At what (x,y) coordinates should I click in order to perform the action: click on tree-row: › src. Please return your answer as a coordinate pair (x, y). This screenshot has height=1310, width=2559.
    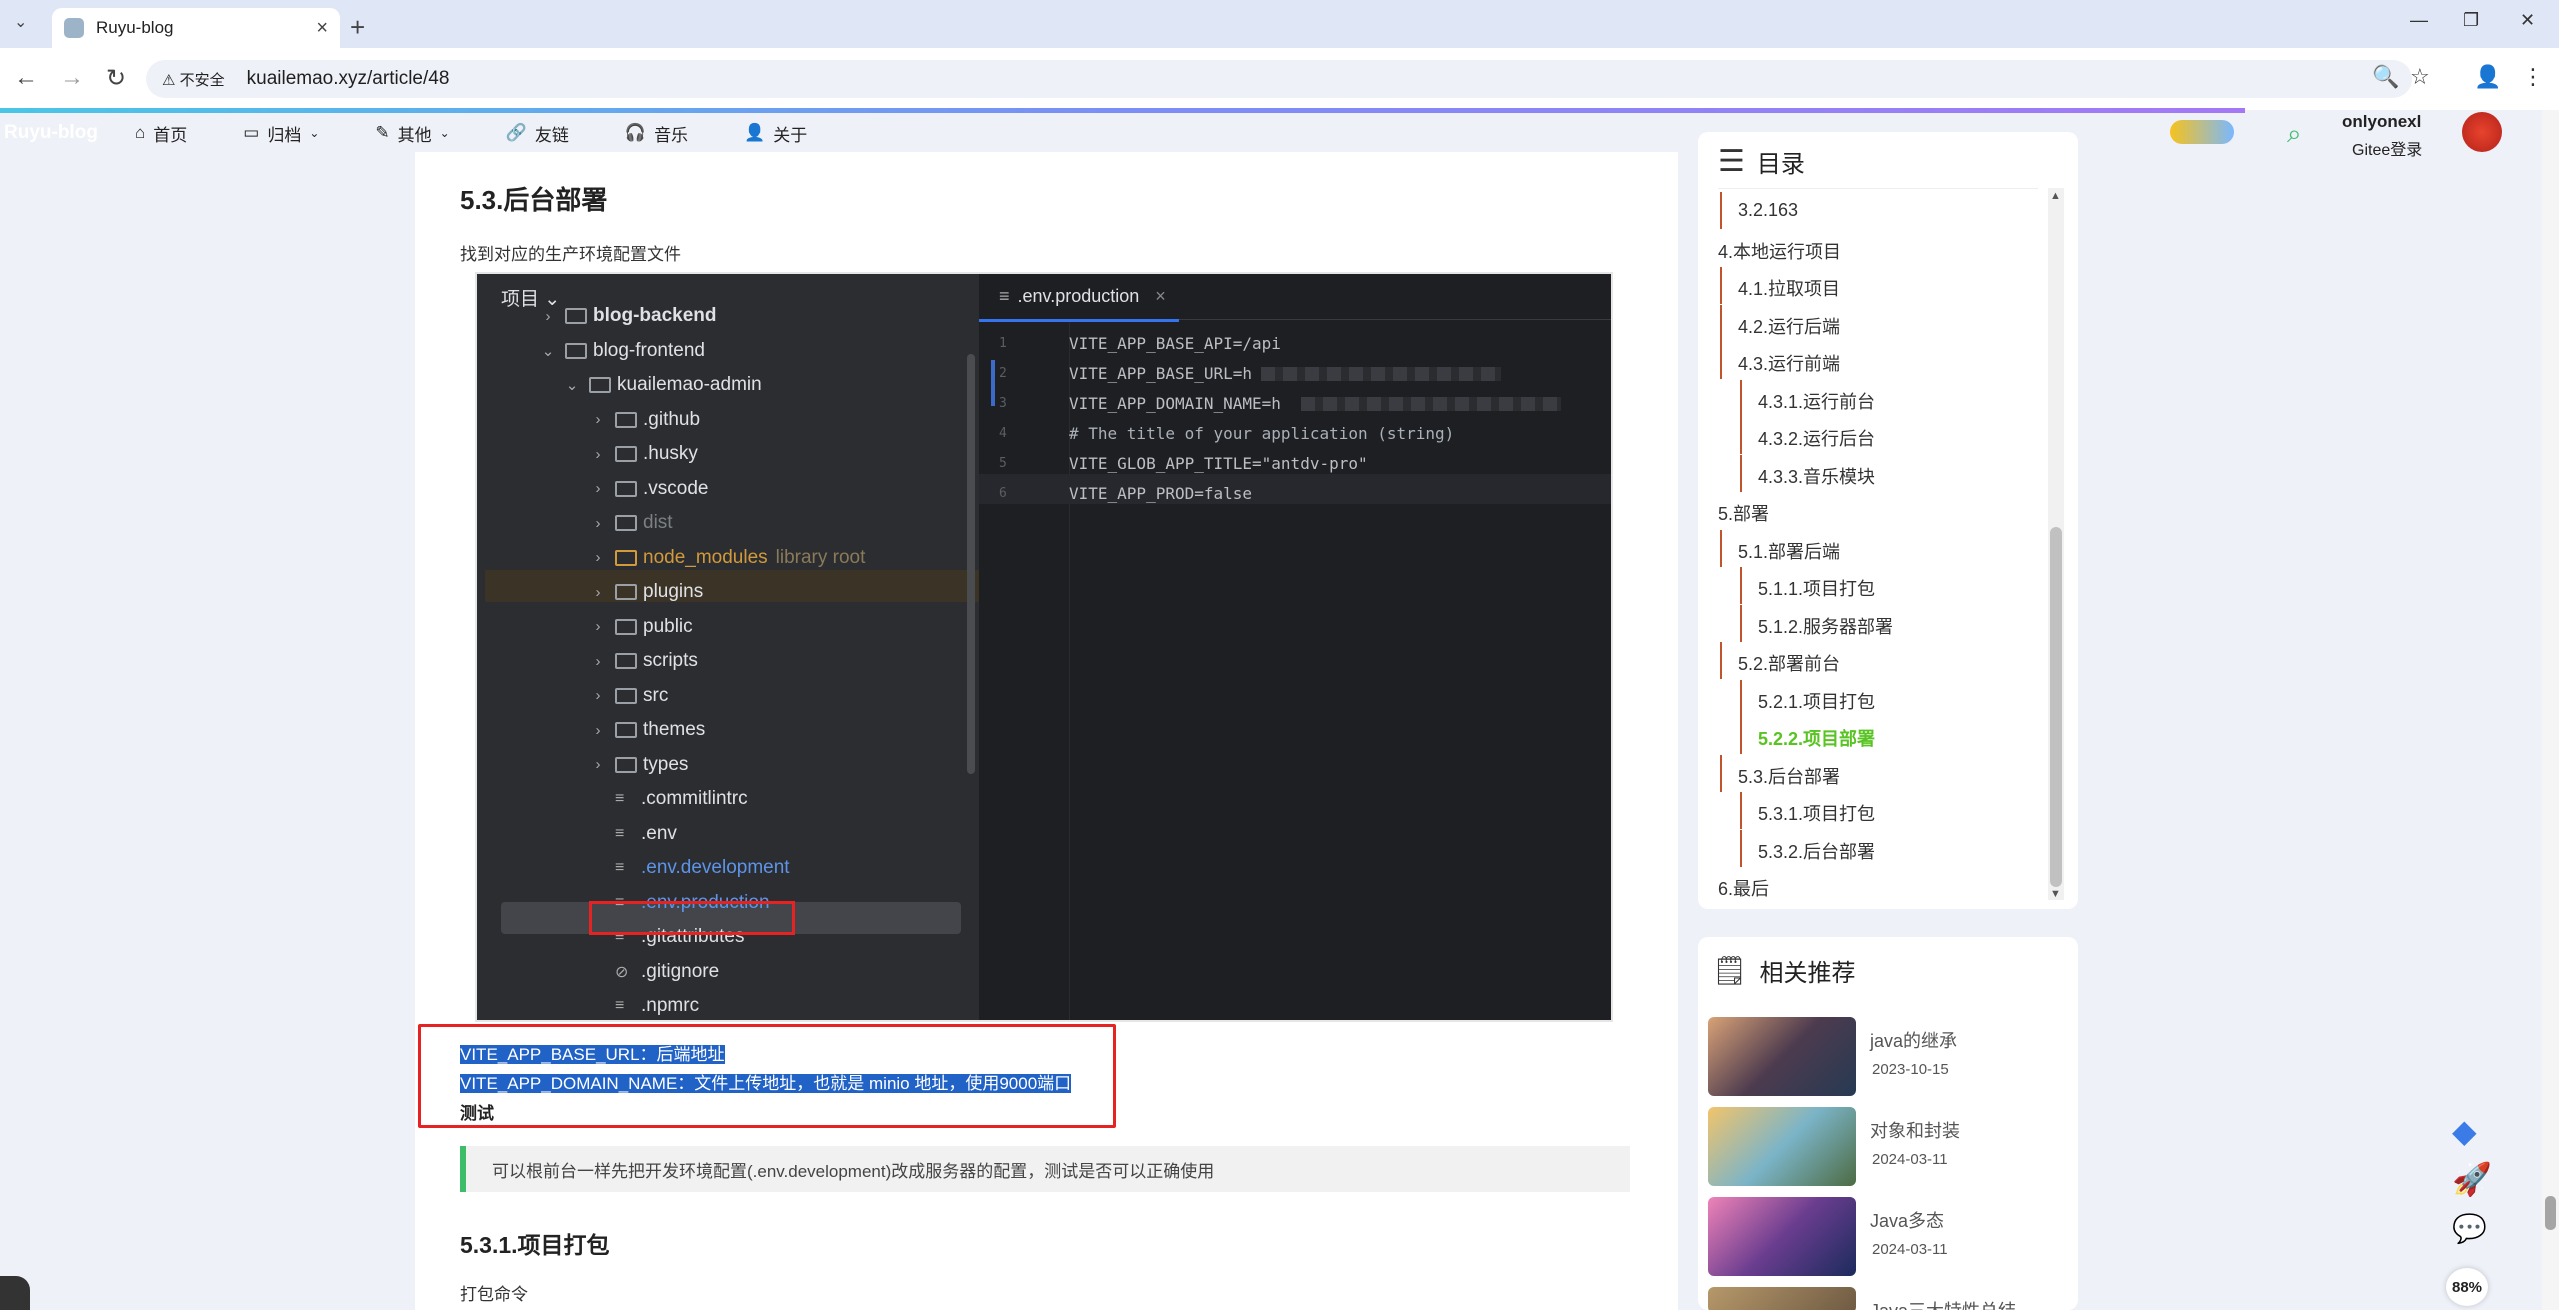
    Looking at the image, I should click on (628, 696).